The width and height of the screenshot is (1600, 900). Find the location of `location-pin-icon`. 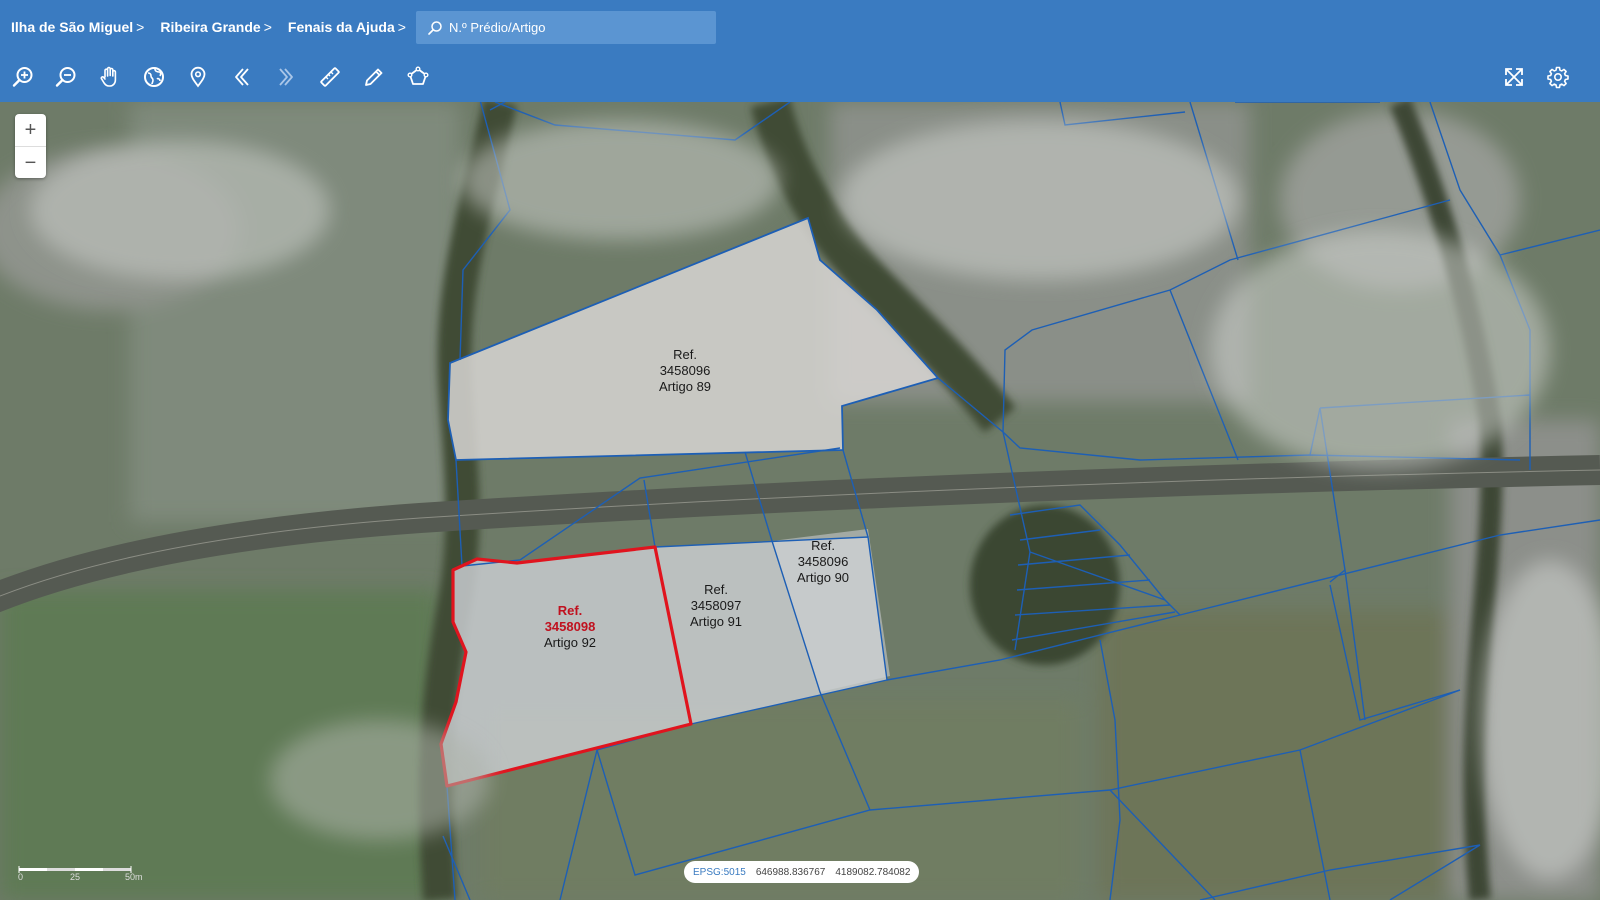

location-pin-icon is located at coordinates (198, 77).